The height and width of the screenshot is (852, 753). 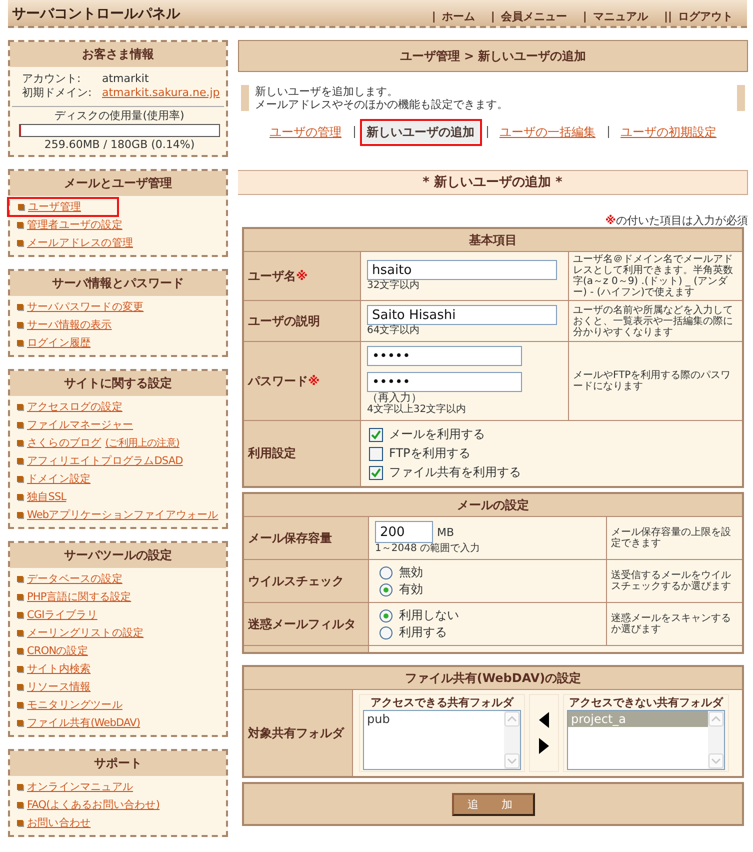 What do you see at coordinates (118, 763) in the screenshot?
I see `panel-title: サポート` at bounding box center [118, 763].